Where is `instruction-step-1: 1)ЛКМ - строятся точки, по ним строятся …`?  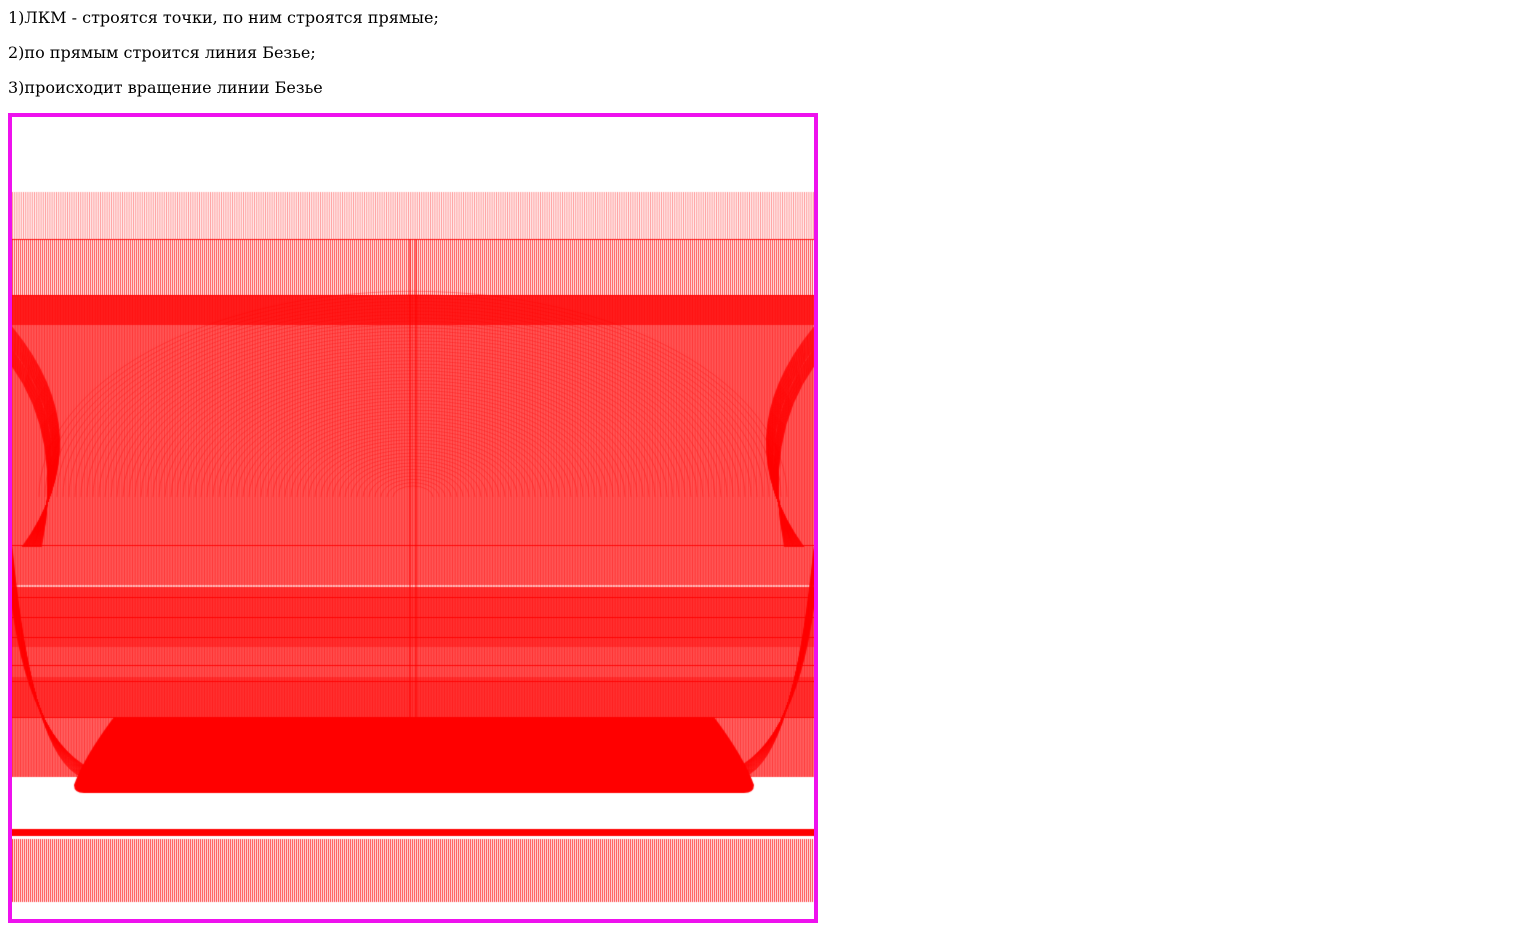 instruction-step-1: 1)ЛКМ - строятся точки, по ним строятся … is located at coordinates (223, 17).